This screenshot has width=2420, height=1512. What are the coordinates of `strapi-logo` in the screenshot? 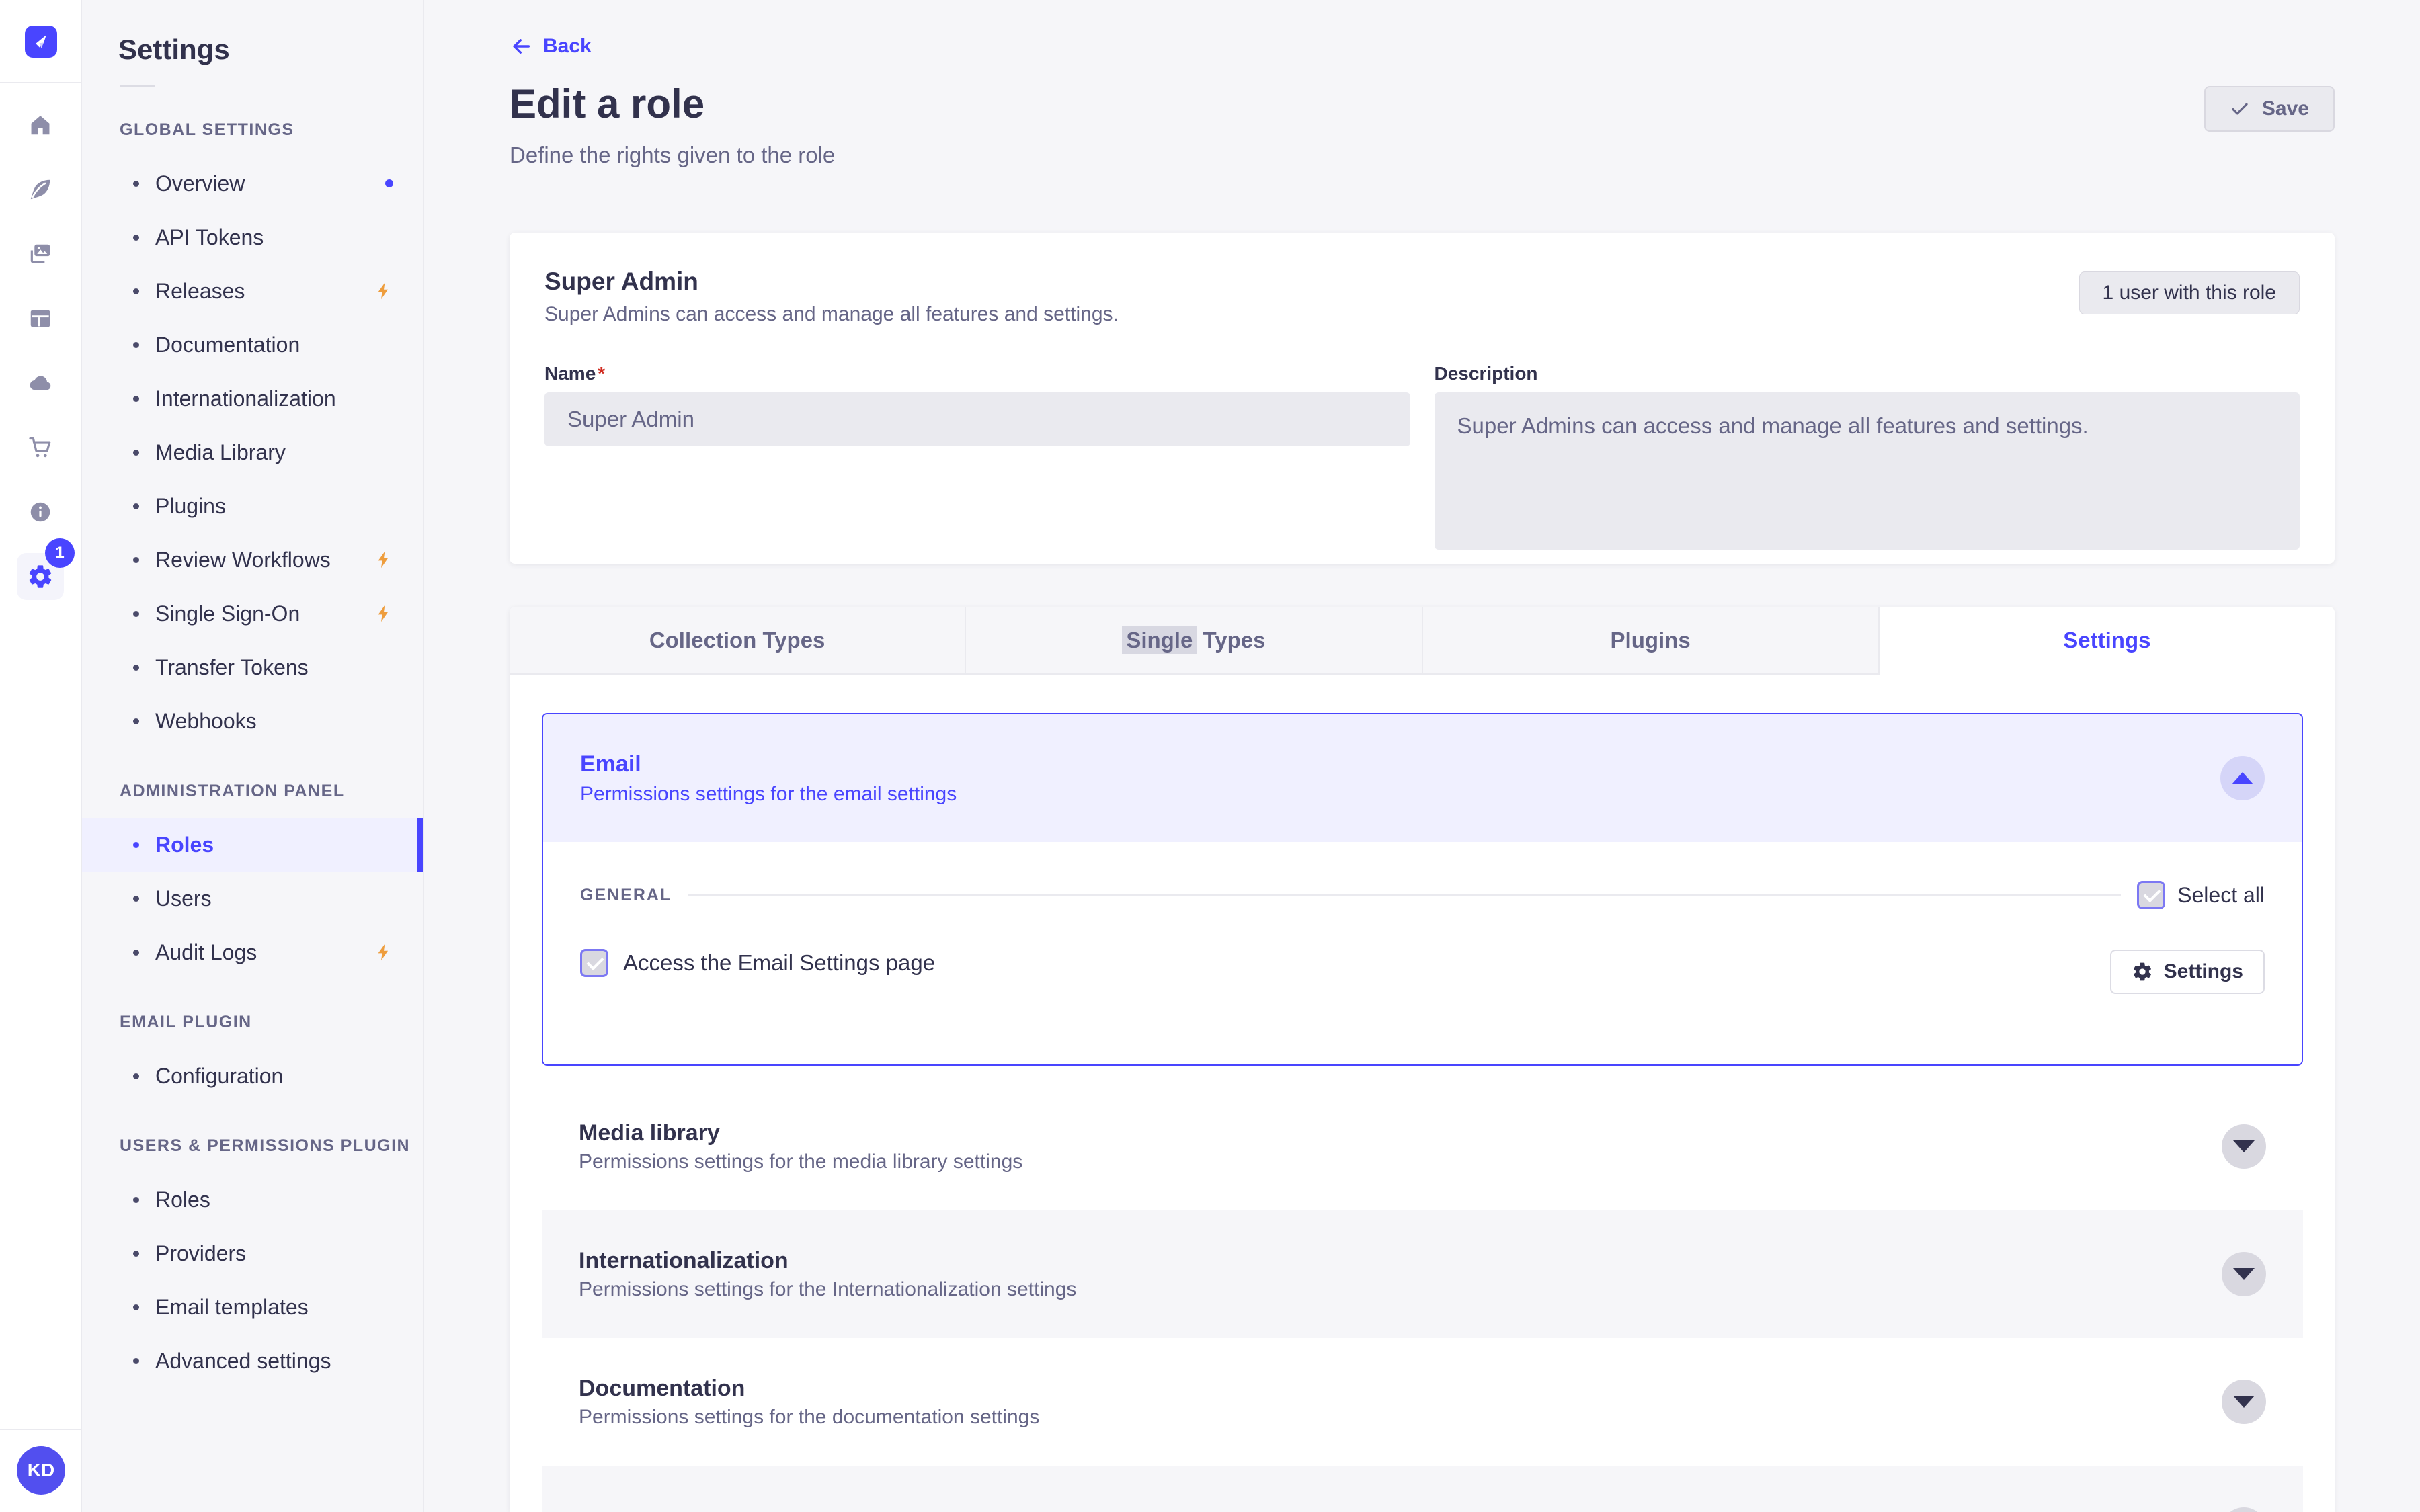 It's located at (41, 42).